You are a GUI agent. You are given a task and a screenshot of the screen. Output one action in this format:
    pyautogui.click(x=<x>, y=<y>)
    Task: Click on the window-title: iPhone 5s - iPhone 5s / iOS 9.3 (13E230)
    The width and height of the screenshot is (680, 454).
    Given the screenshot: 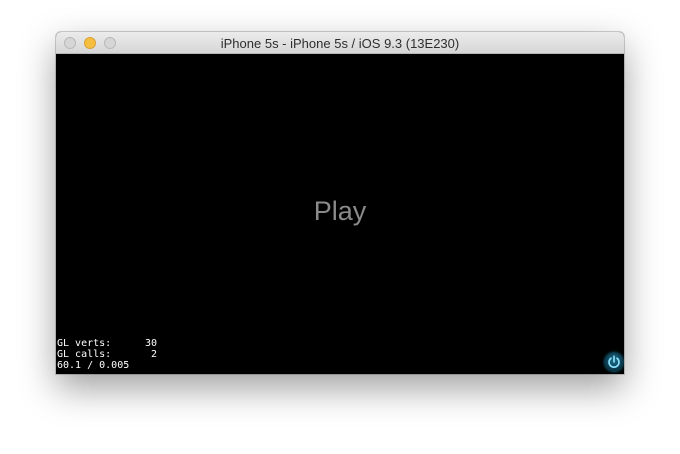 What is the action you would take?
    pyautogui.click(x=340, y=43)
    